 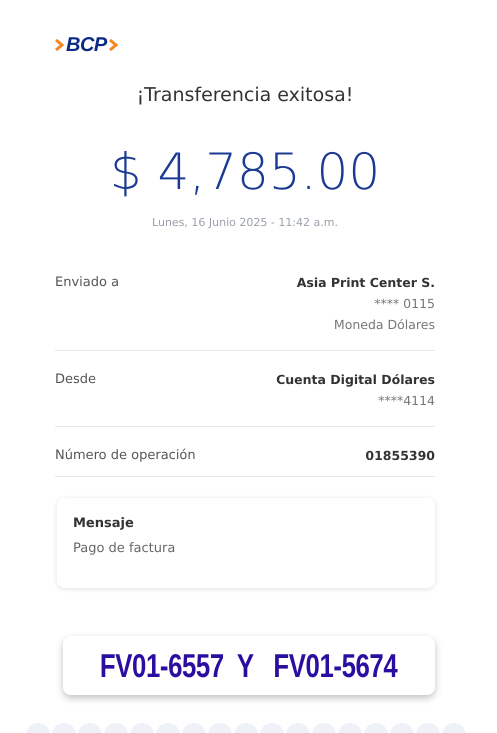 I want to click on message-text: Pago de factura, so click(x=124, y=548).